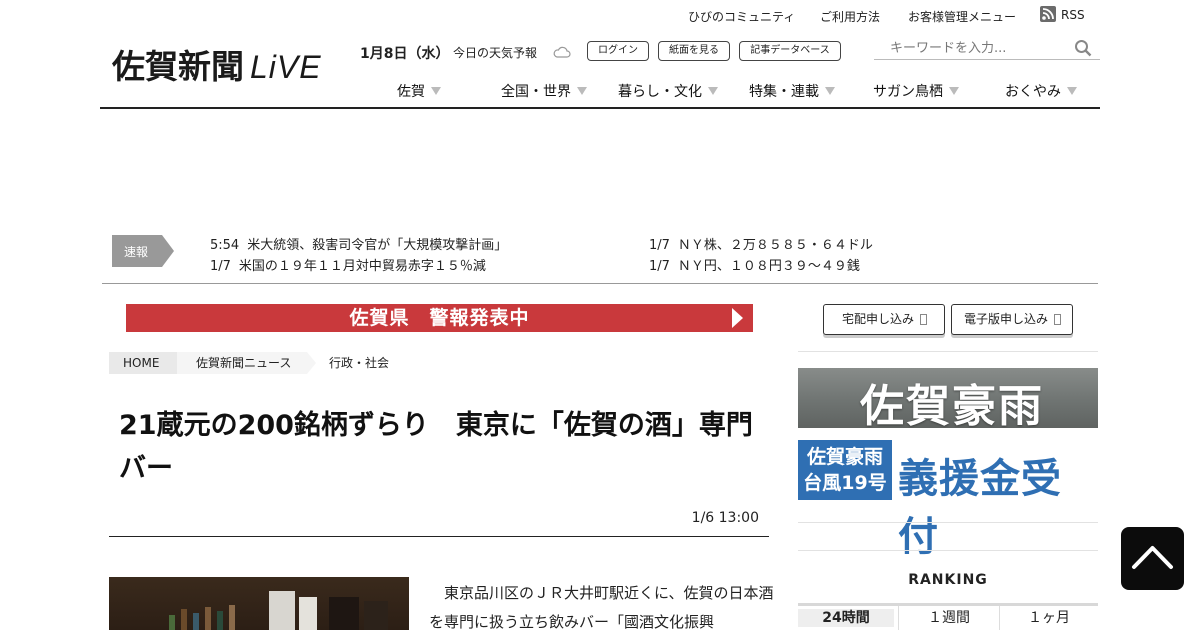  I want to click on delivery-subscribe-button: 宅配申し込み, so click(884, 319).